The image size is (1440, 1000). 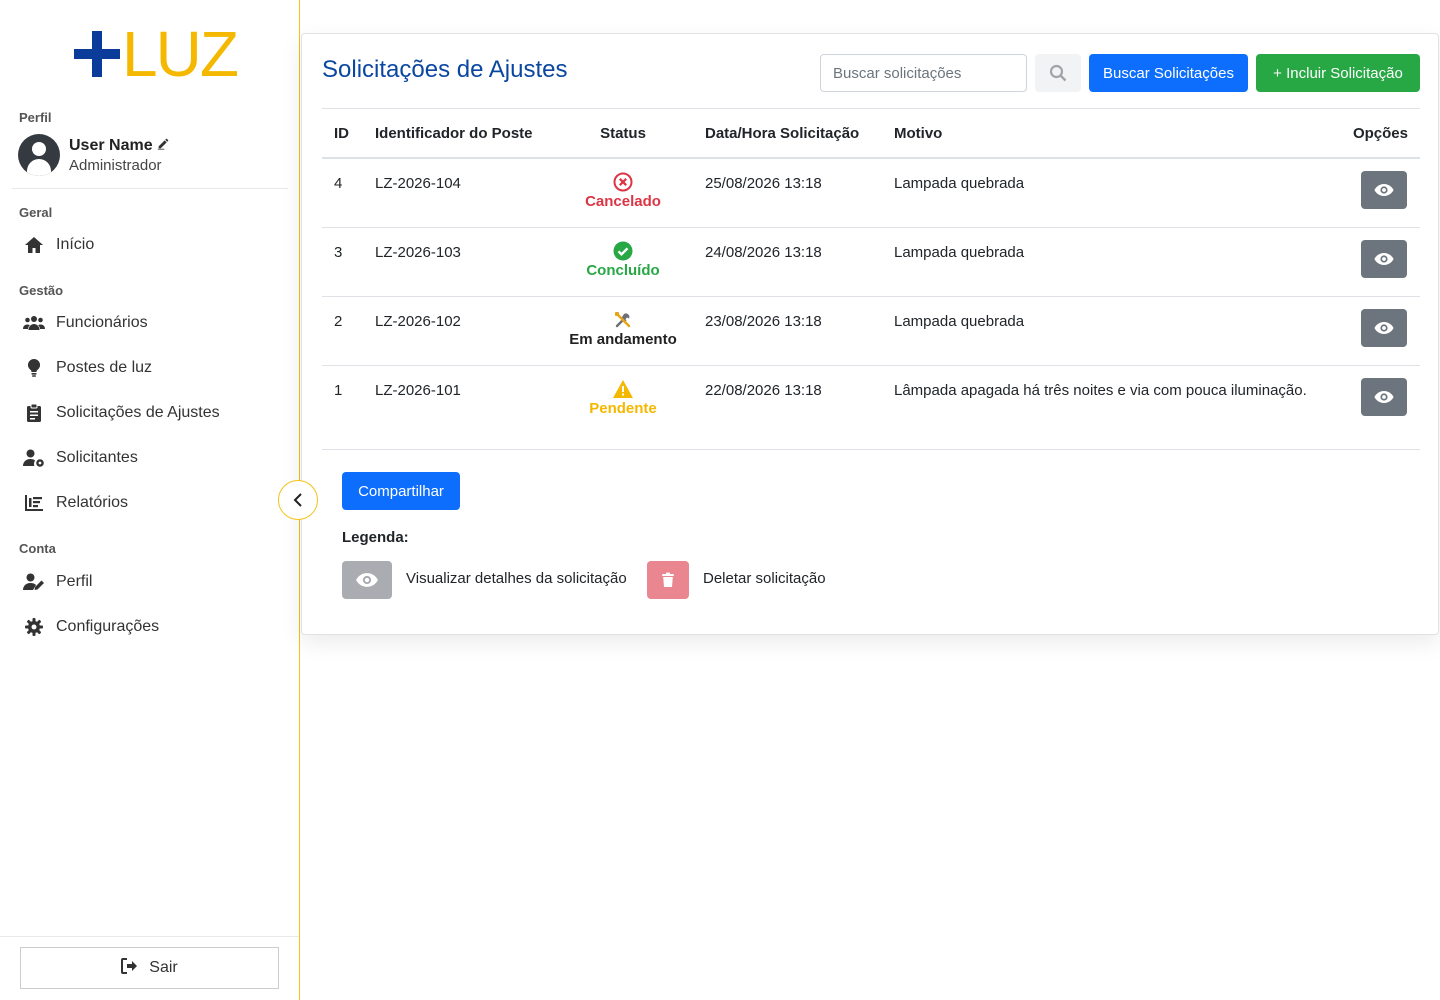 I want to click on sidebar-item-label: Postes de luz, so click(x=104, y=367).